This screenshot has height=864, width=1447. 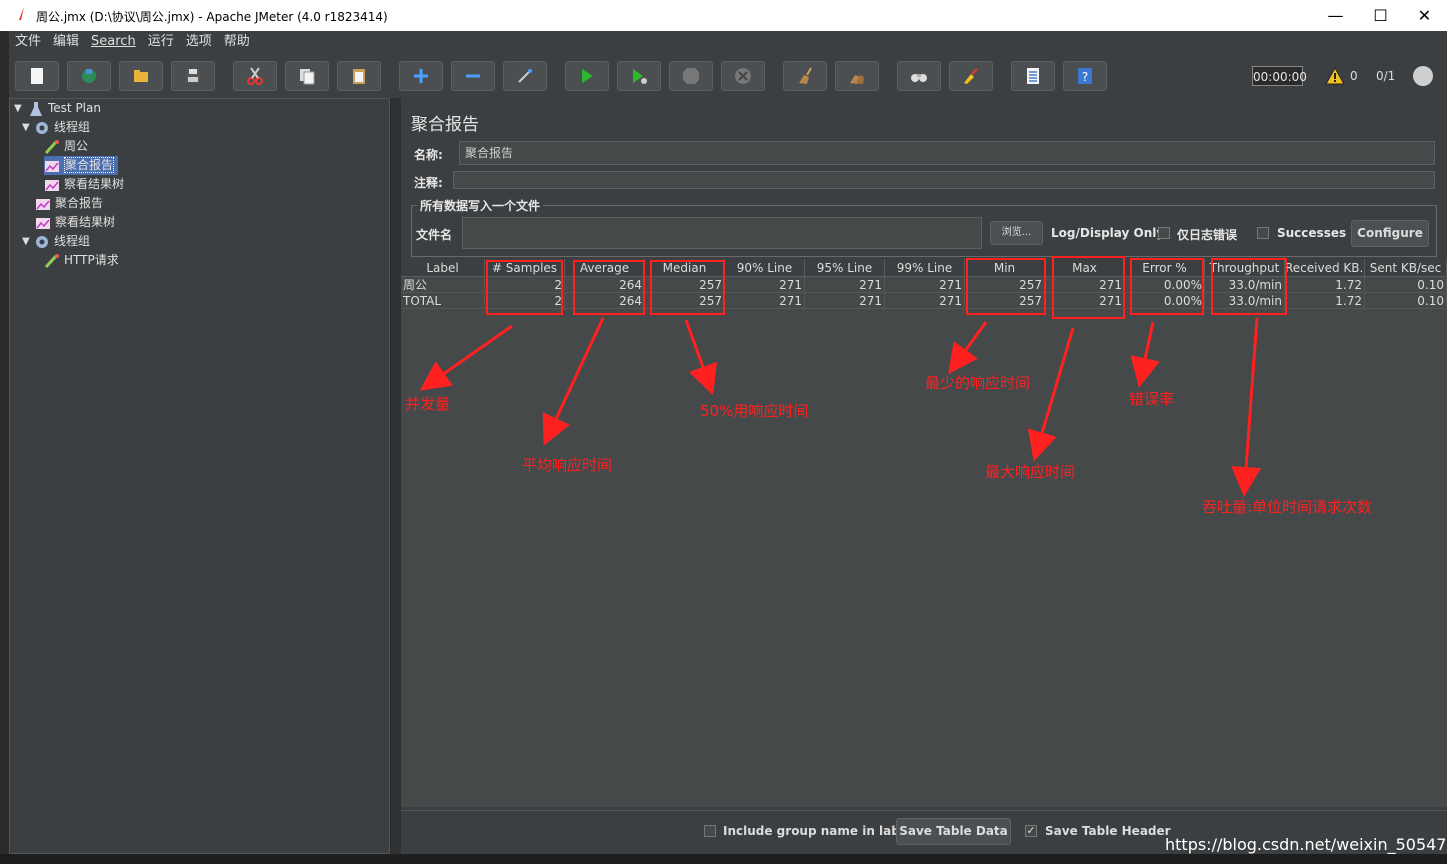 I want to click on note-min: 最少的响应时间, so click(x=978, y=383).